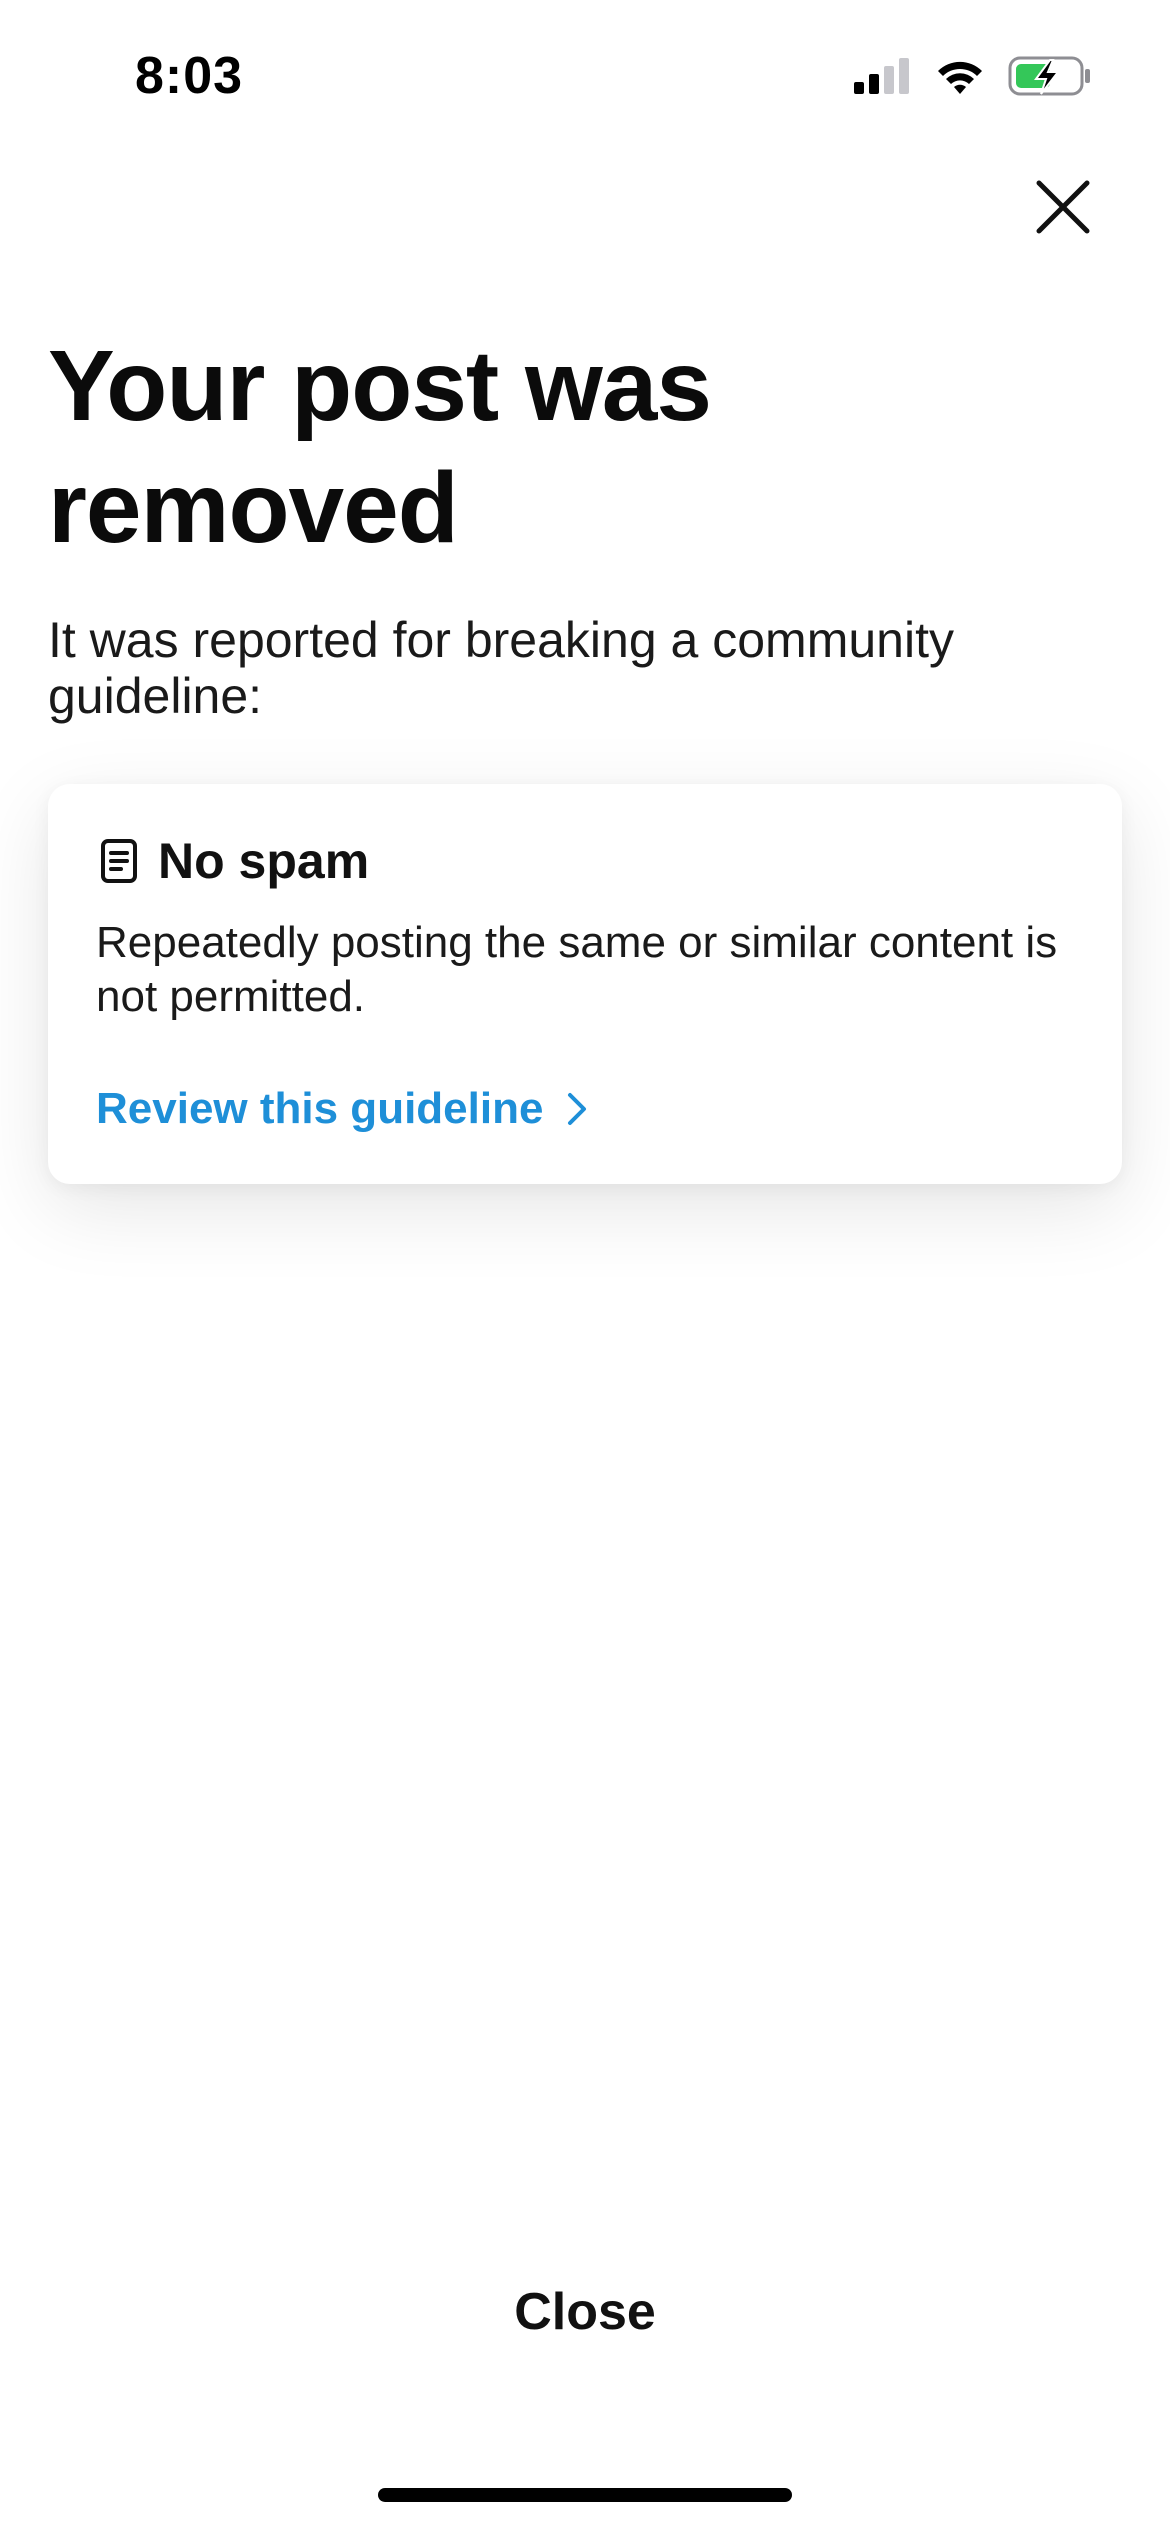  Describe the element at coordinates (1063, 207) in the screenshot. I see `close-icon` at that location.